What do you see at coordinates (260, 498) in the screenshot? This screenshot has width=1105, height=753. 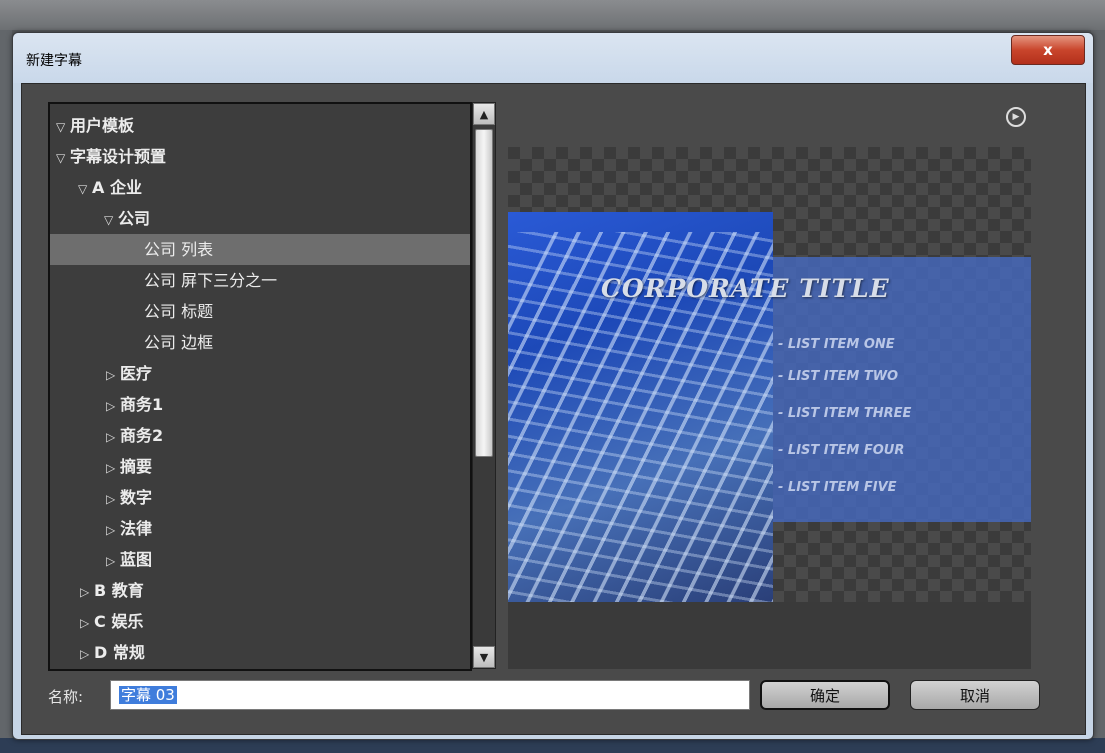 I see `tree-item: ▷ 数字` at bounding box center [260, 498].